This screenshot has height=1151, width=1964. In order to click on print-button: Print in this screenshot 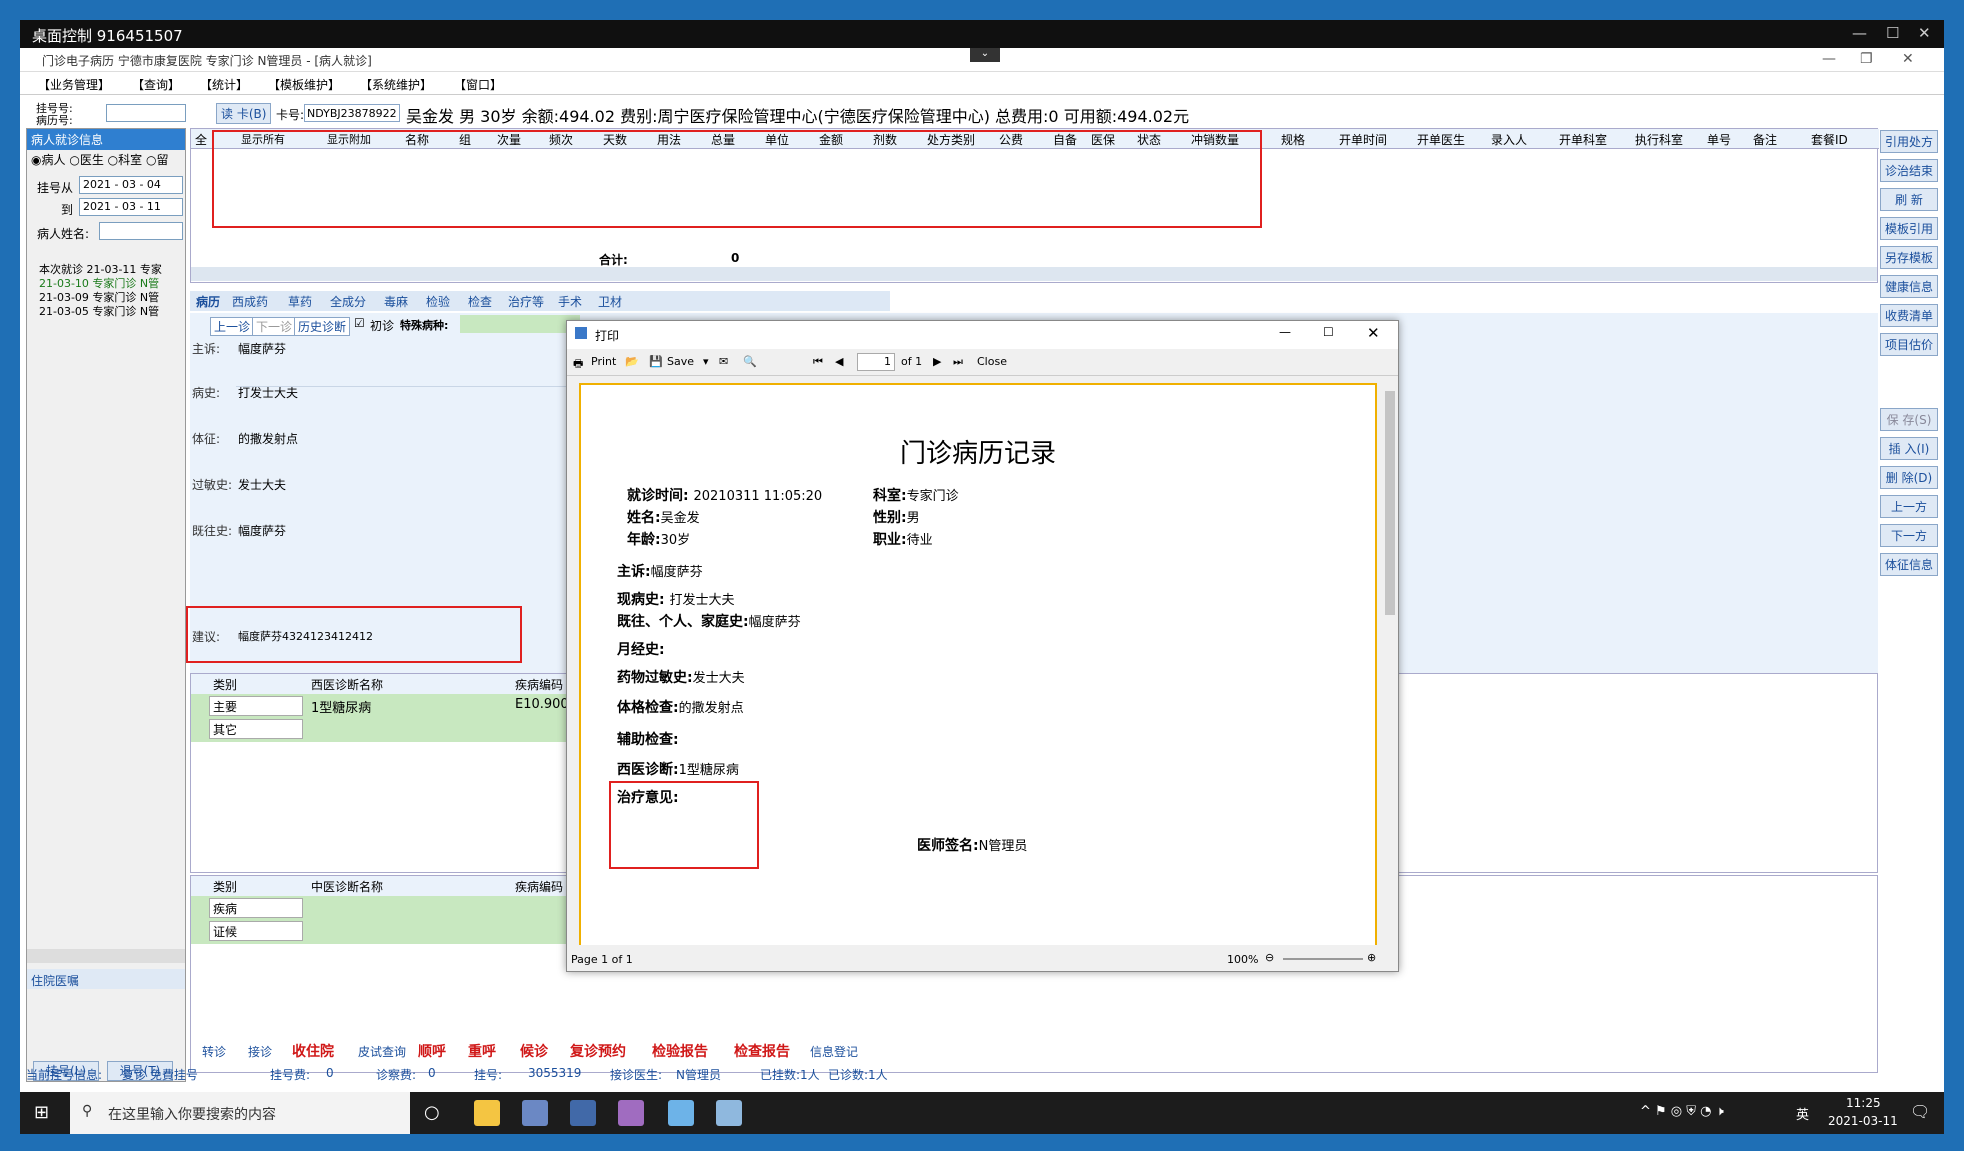, I will do `click(603, 361)`.